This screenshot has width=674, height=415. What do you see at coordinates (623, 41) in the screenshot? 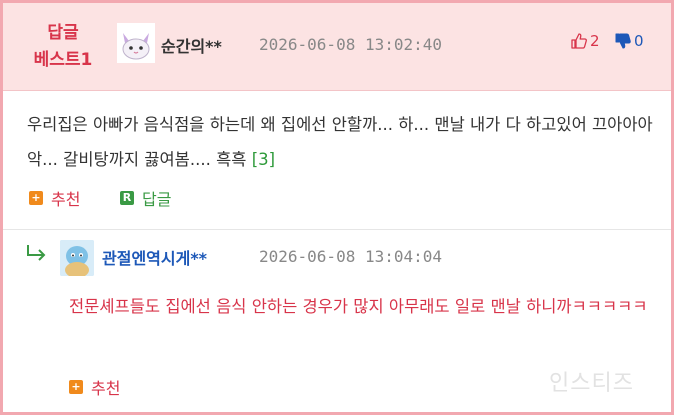
I see `thumbs-down-icon` at bounding box center [623, 41].